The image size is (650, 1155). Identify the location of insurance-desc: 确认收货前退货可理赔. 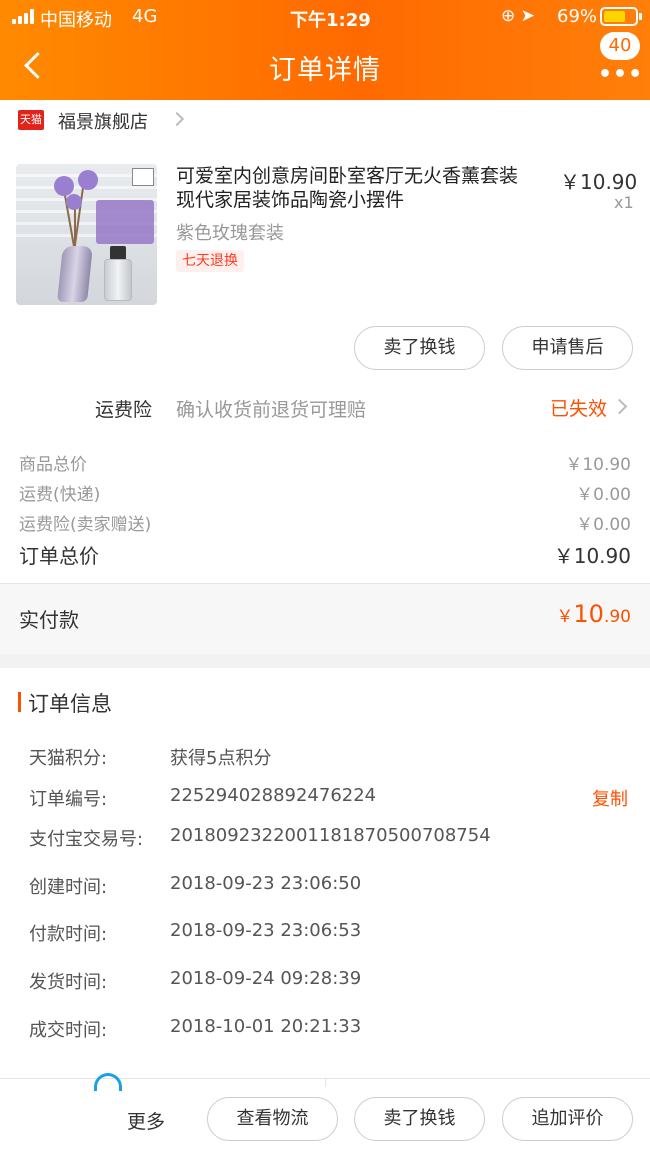
(271, 410).